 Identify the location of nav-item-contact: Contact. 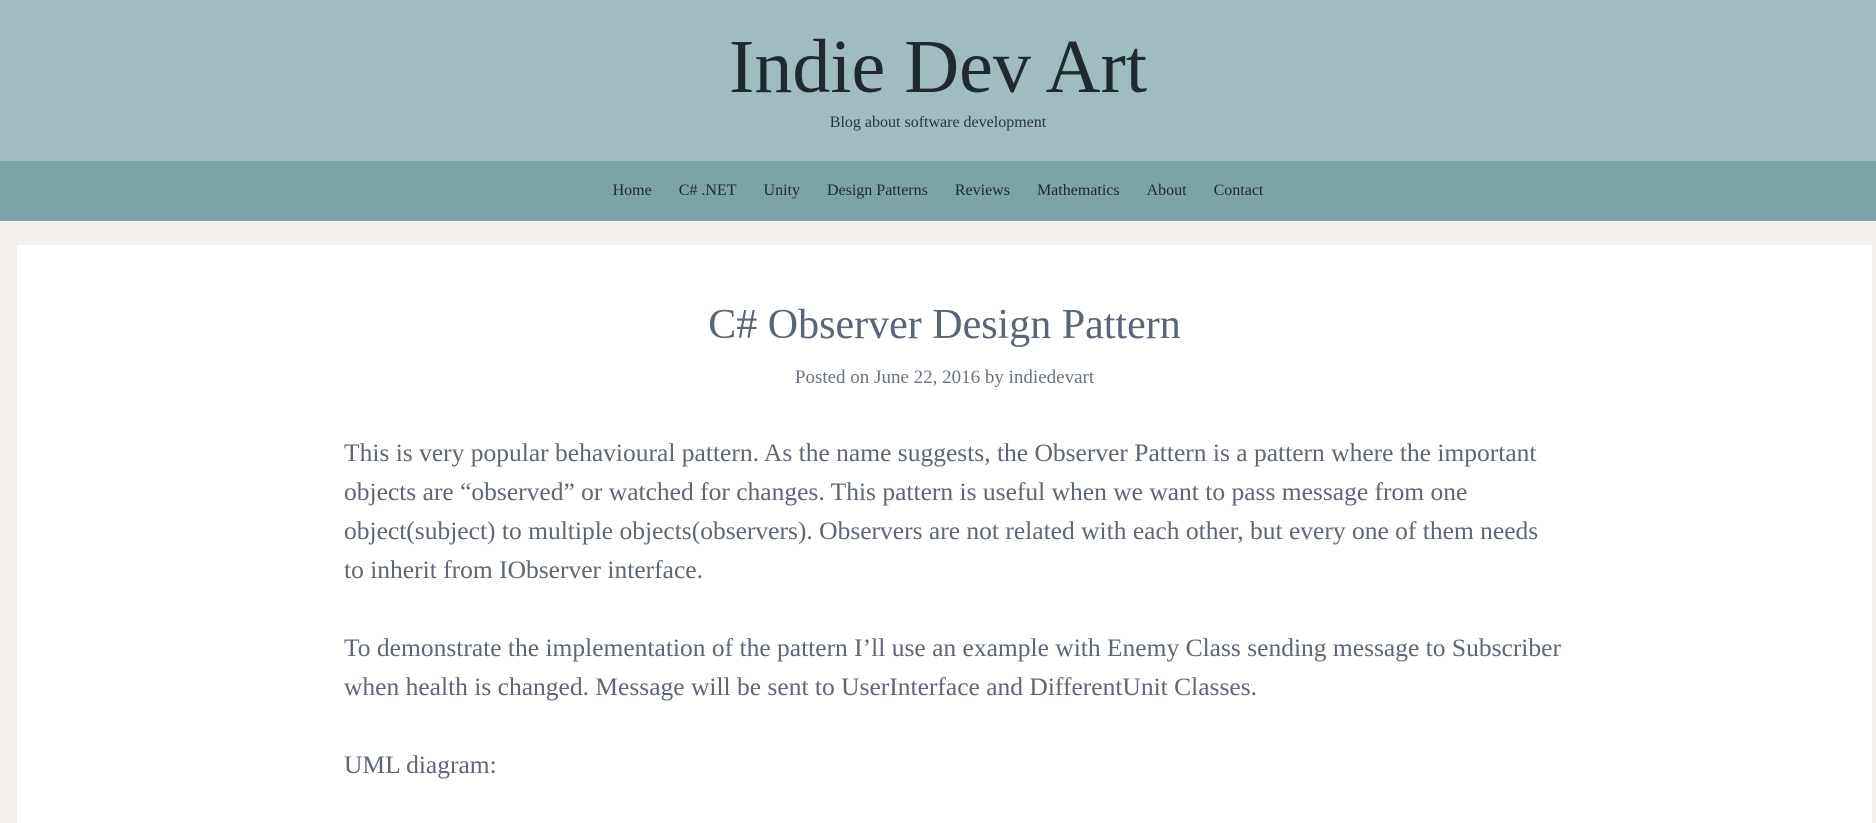
(1239, 191).